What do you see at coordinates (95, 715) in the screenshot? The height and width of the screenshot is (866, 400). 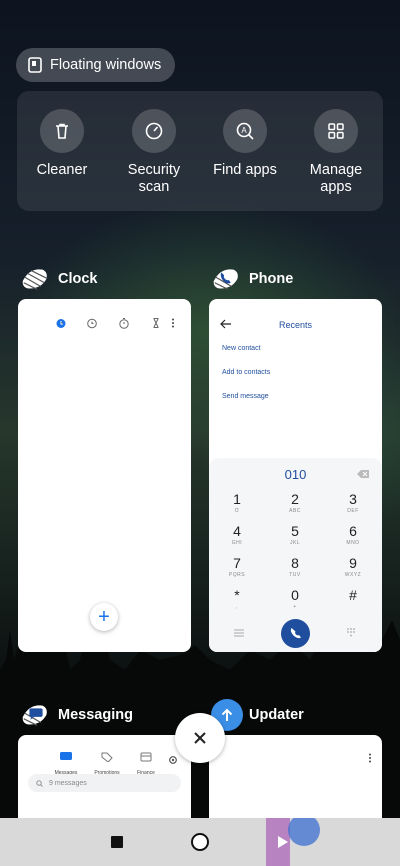 I see `messaging-app-name: Messaging` at bounding box center [95, 715].